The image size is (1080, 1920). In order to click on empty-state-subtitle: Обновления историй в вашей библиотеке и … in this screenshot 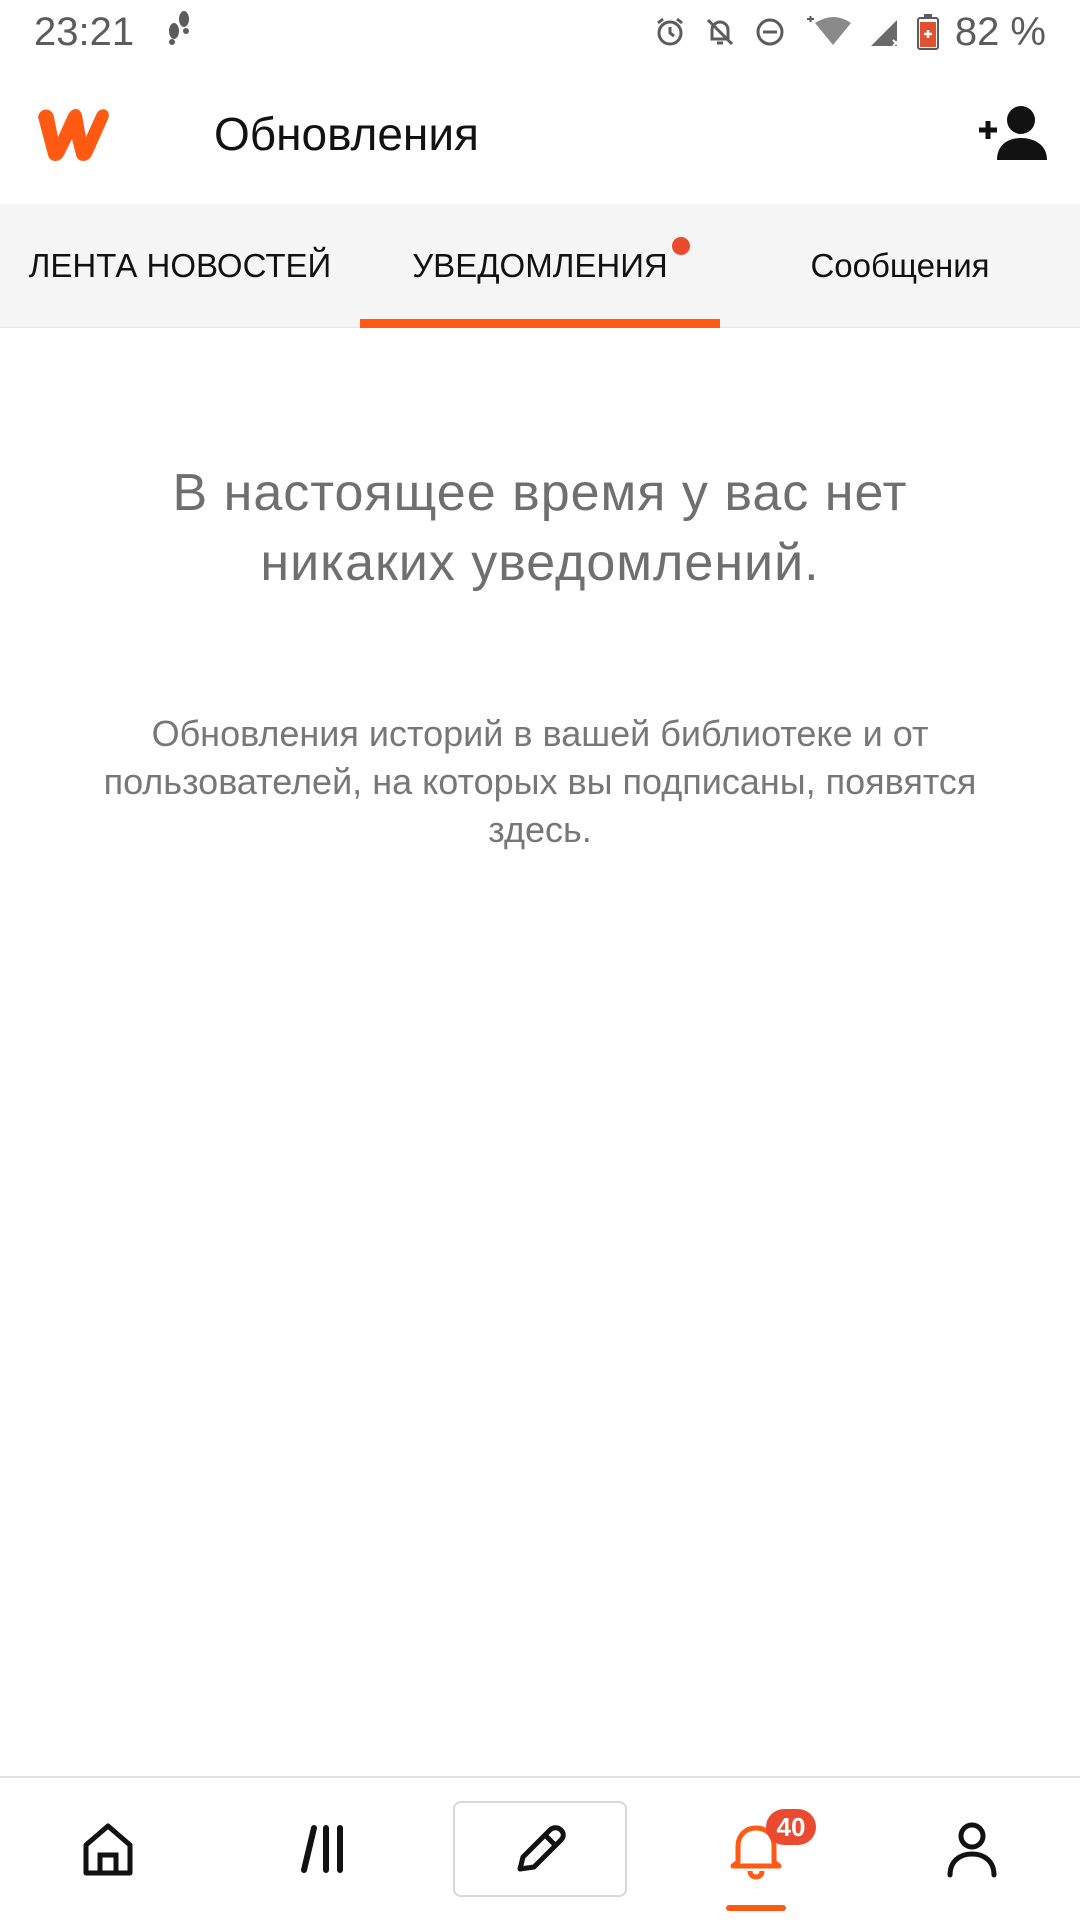, I will do `click(540, 781)`.